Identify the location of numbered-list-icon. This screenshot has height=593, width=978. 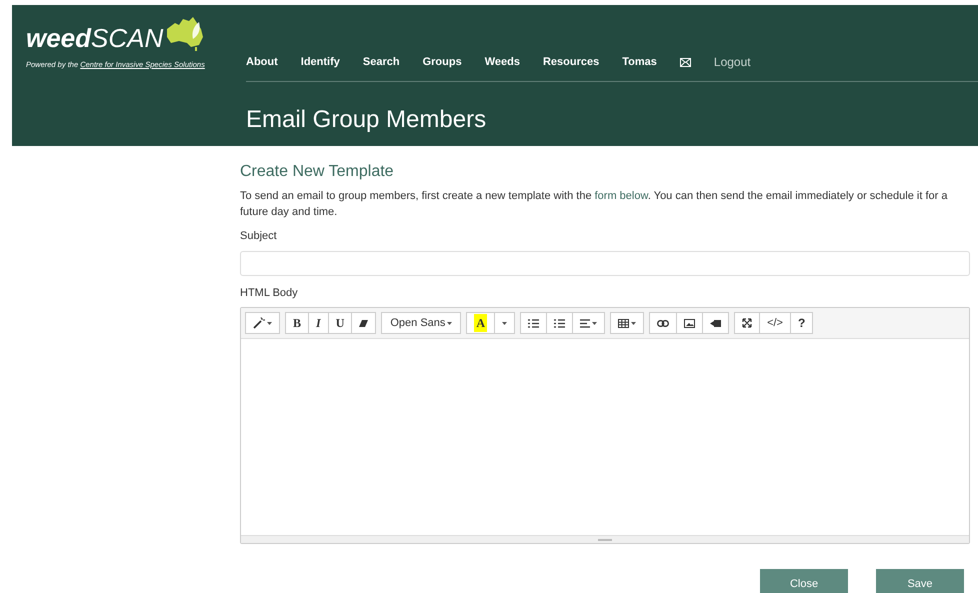
(560, 323).